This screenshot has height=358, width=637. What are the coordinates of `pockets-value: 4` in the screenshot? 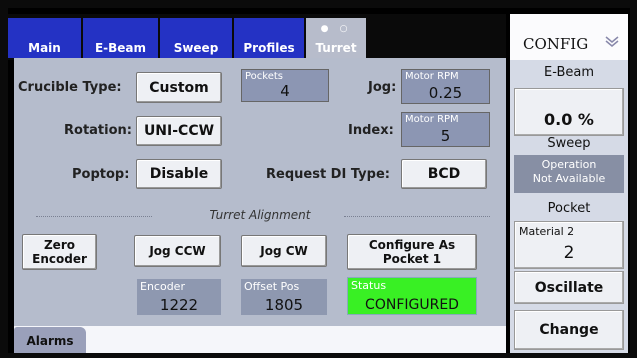 It's located at (285, 91).